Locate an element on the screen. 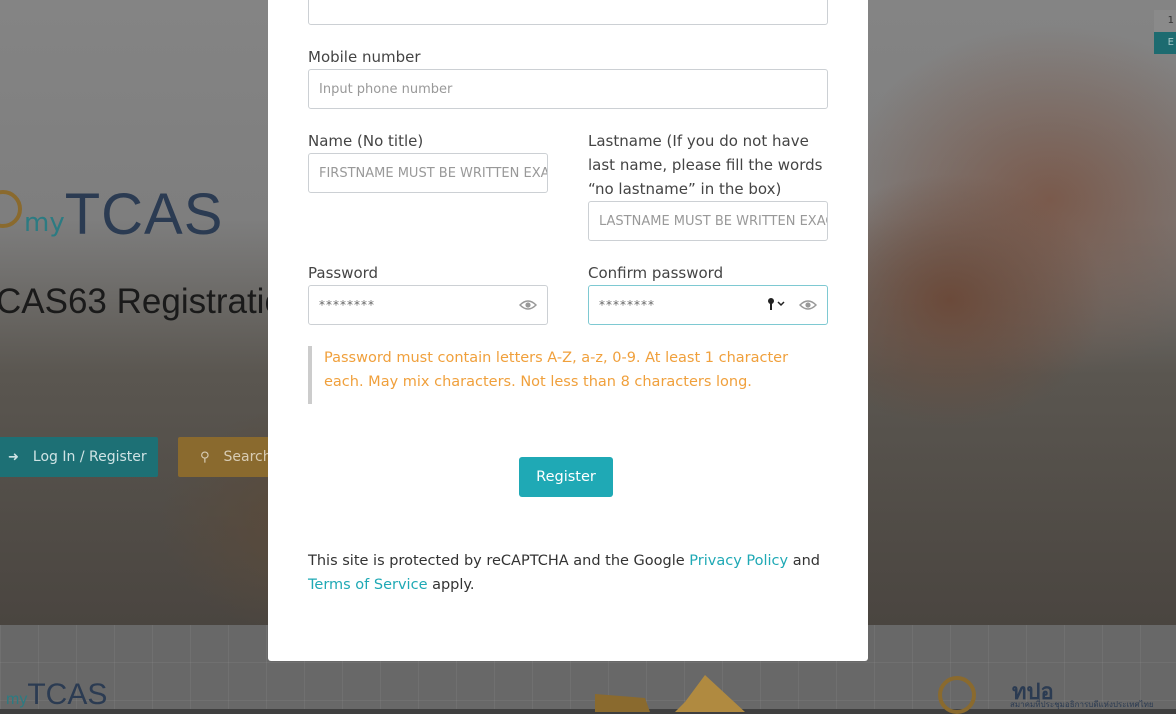 This screenshot has height=714, width=1176. password-label: Password is located at coordinates (343, 273).